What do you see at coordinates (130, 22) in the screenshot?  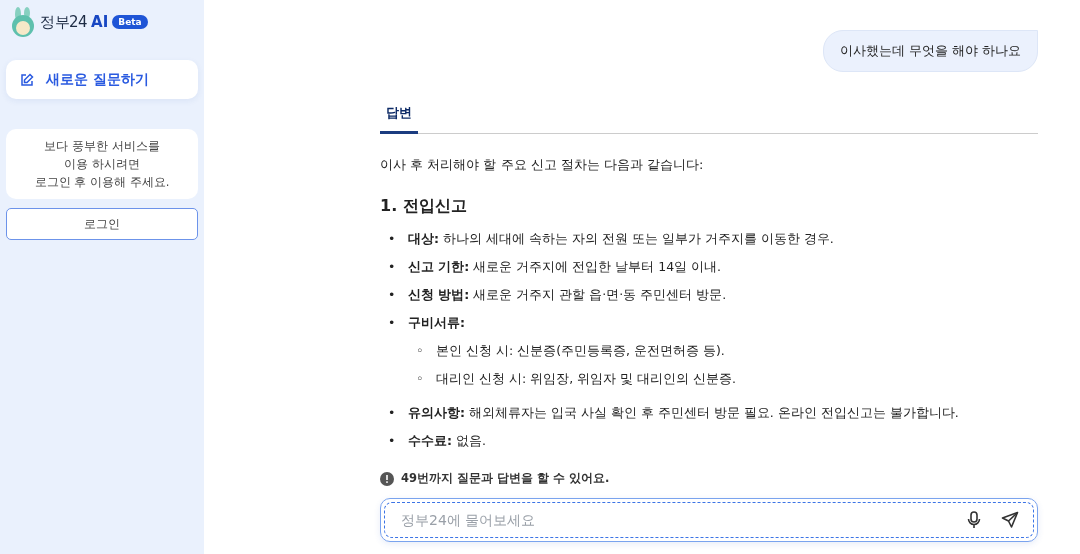 I see `beta-badge: Beta` at bounding box center [130, 22].